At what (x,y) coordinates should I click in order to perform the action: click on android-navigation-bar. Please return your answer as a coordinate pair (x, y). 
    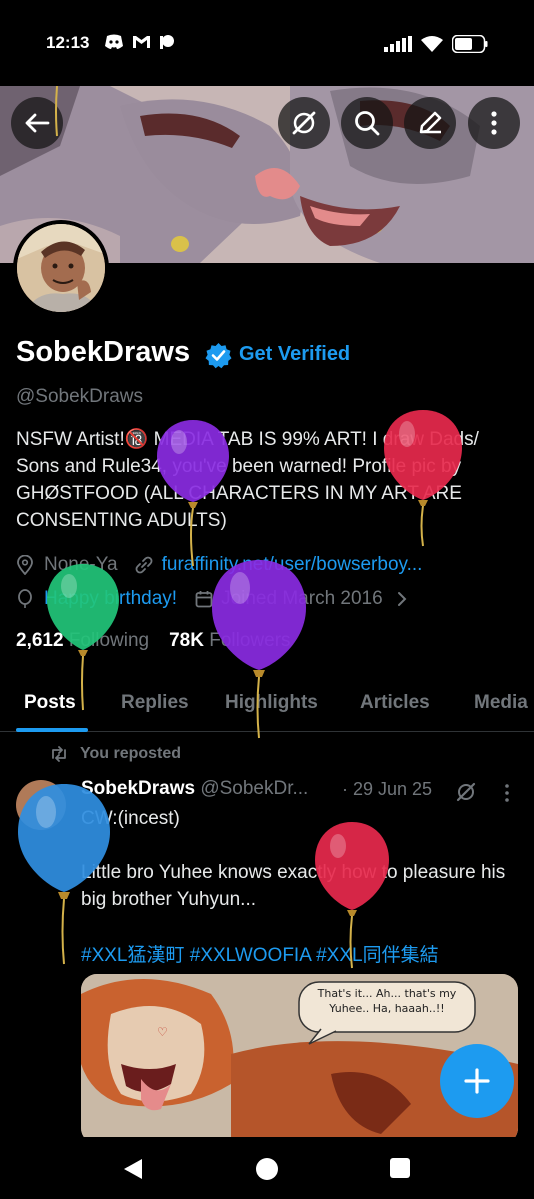
    Looking at the image, I should click on (267, 1168).